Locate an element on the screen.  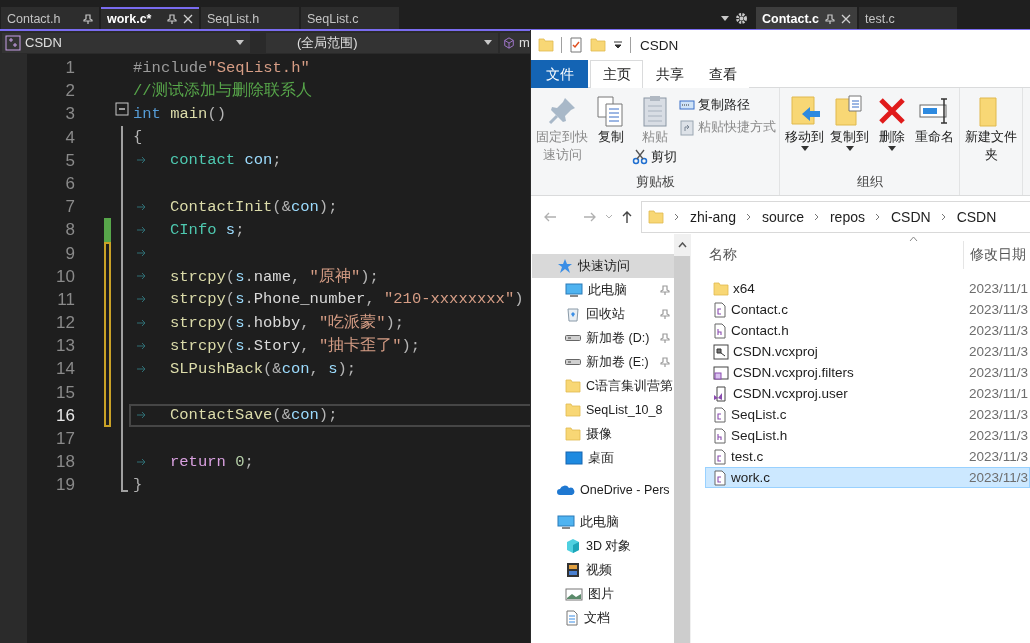
ribbon-button: 删除 is located at coordinates (892, 122).